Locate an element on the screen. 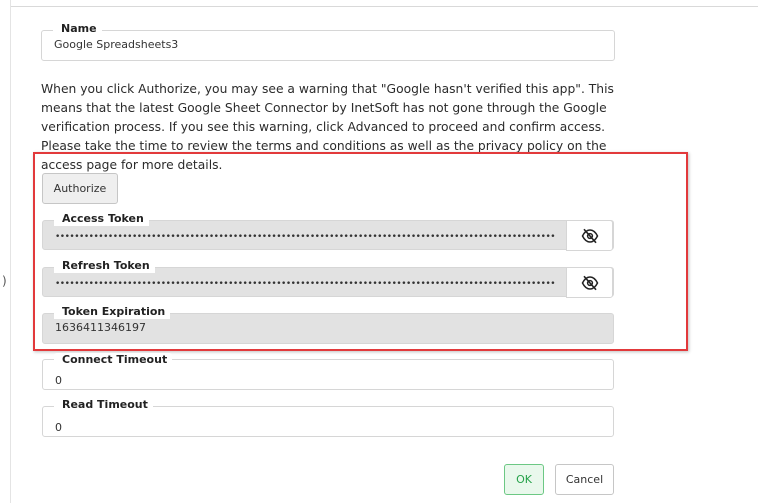 The height and width of the screenshot is (503, 758). token-expiration-value: 1636411346197 is located at coordinates (100, 327).